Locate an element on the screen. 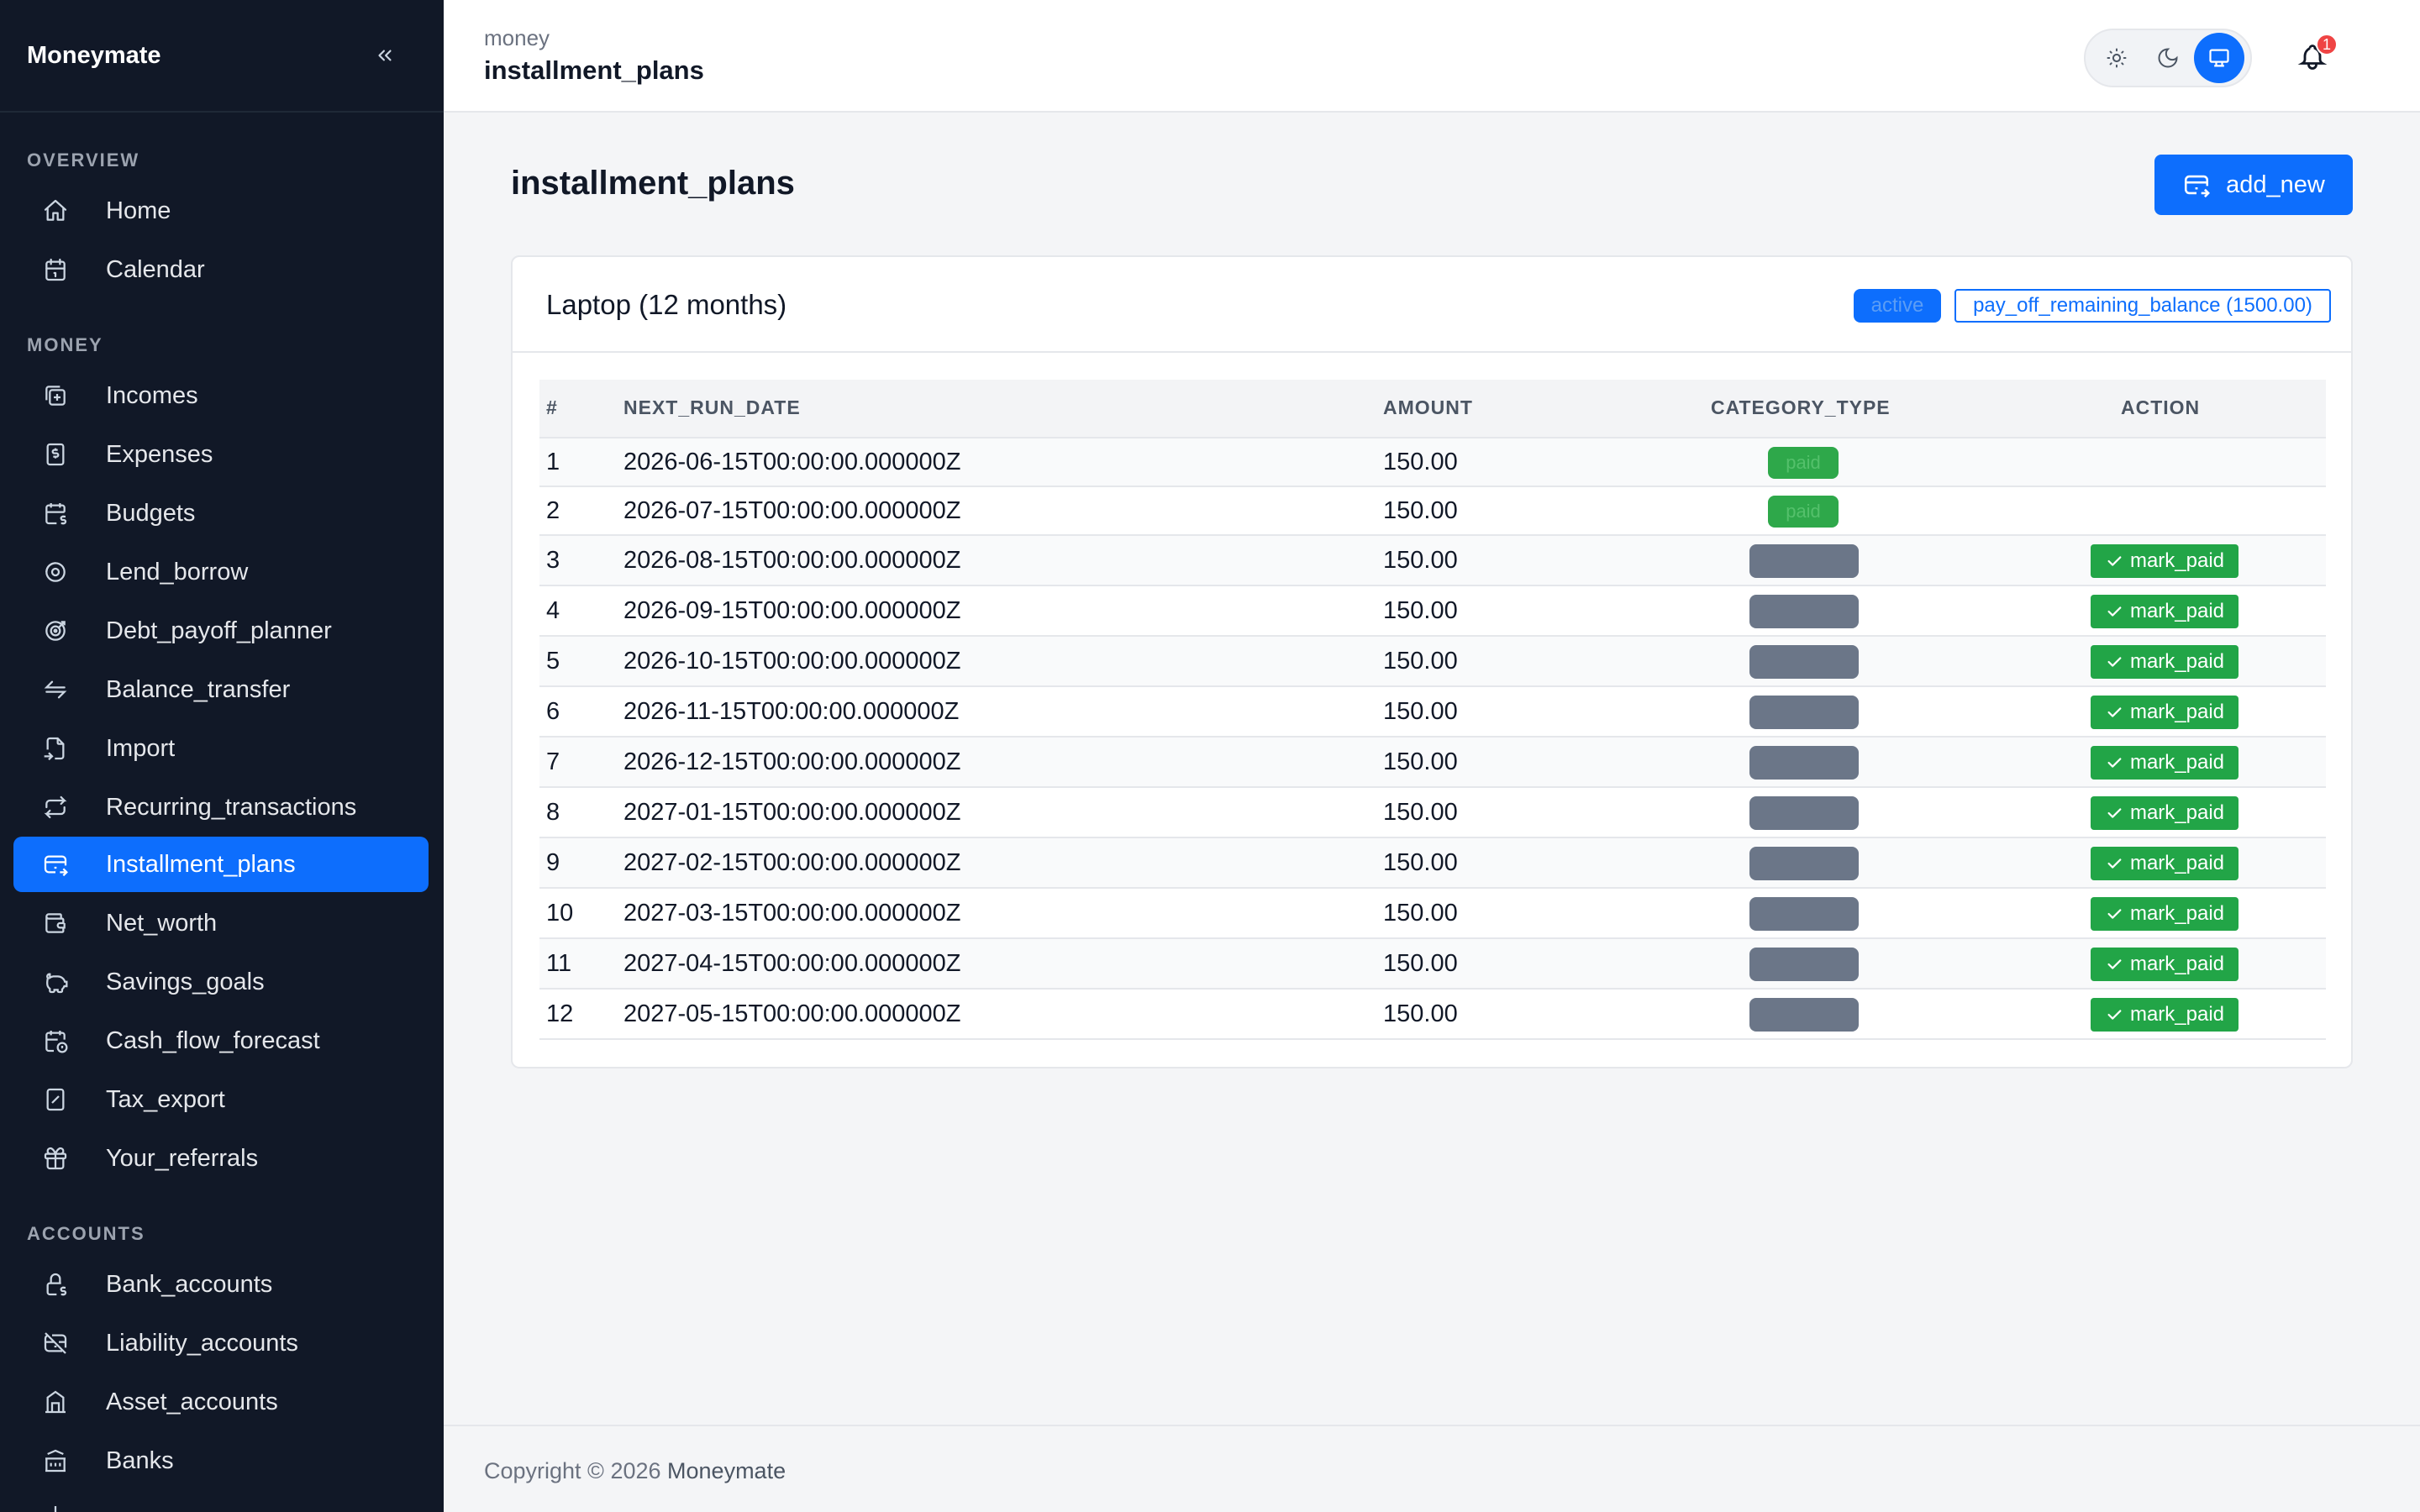  sidebar-item-liability-accounts: Liability_accounts is located at coordinates (221, 1343).